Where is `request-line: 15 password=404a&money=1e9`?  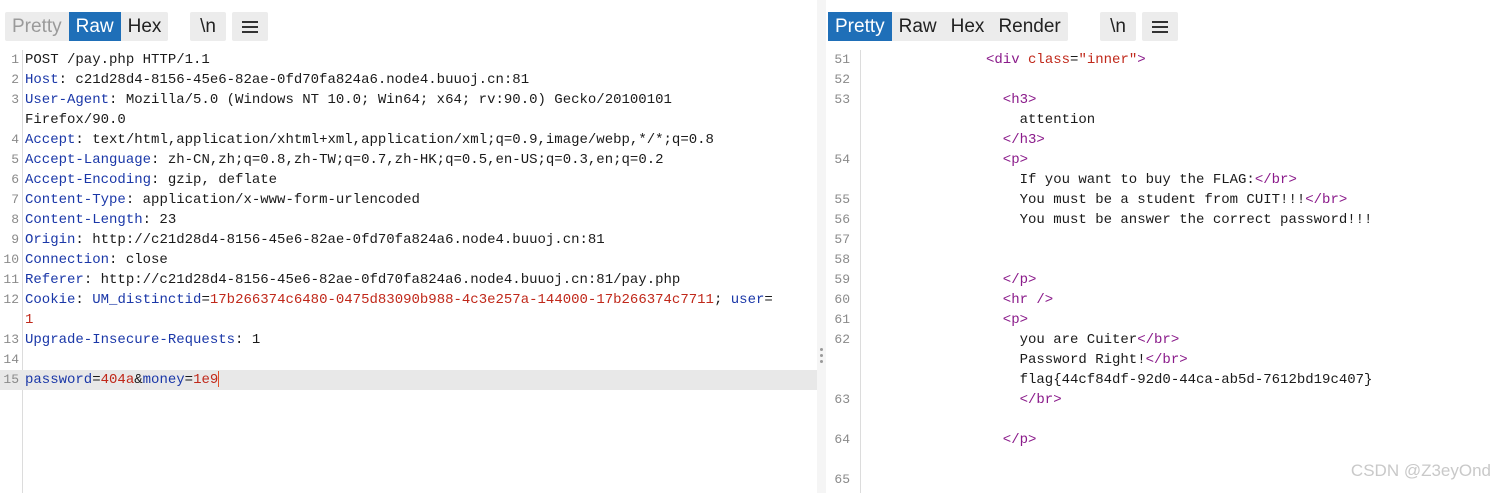 request-line: 15 password=404a&money=1e9 is located at coordinates (408, 380).